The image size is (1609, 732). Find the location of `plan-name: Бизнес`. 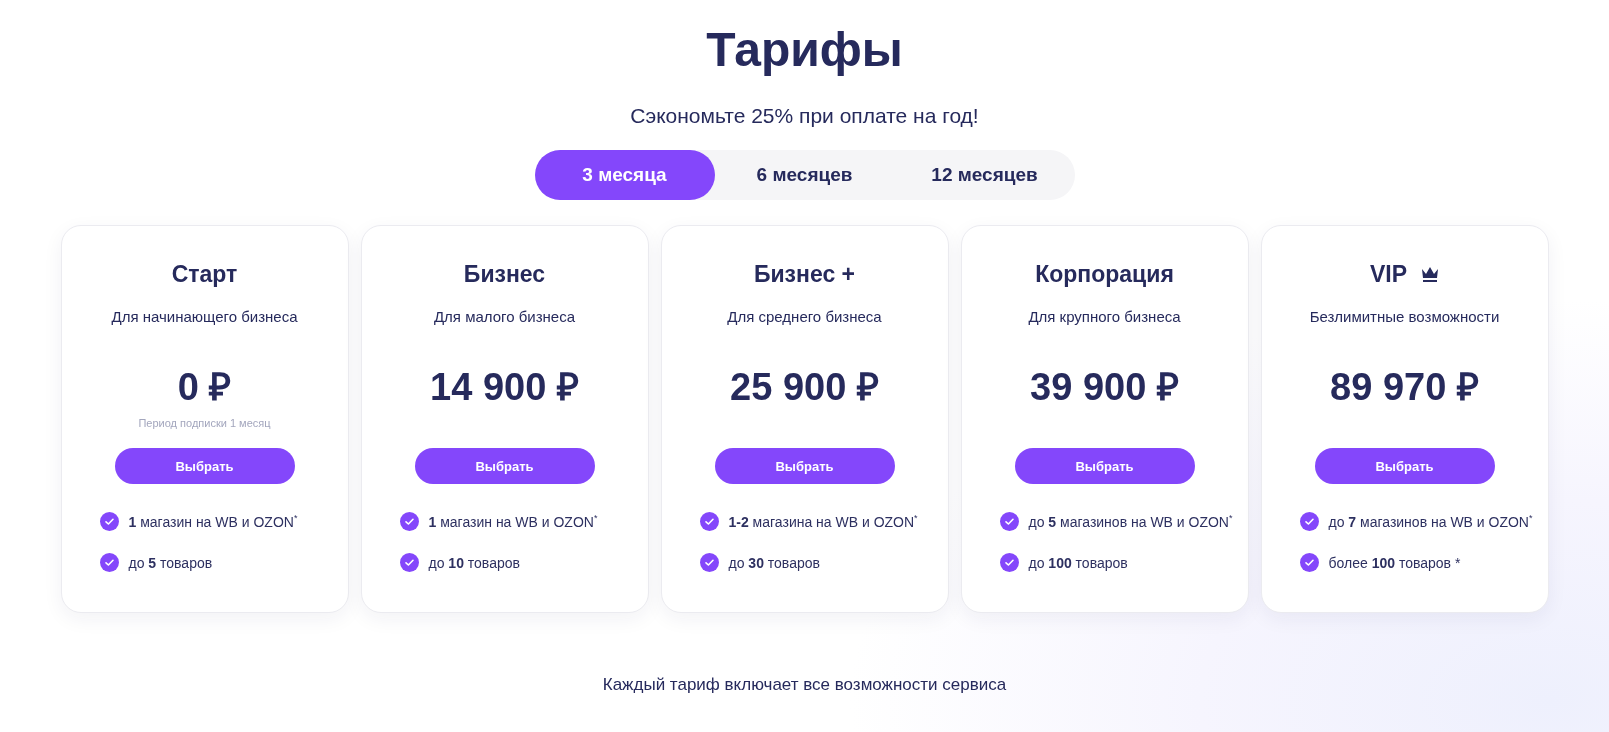

plan-name: Бизнес is located at coordinates (504, 274).